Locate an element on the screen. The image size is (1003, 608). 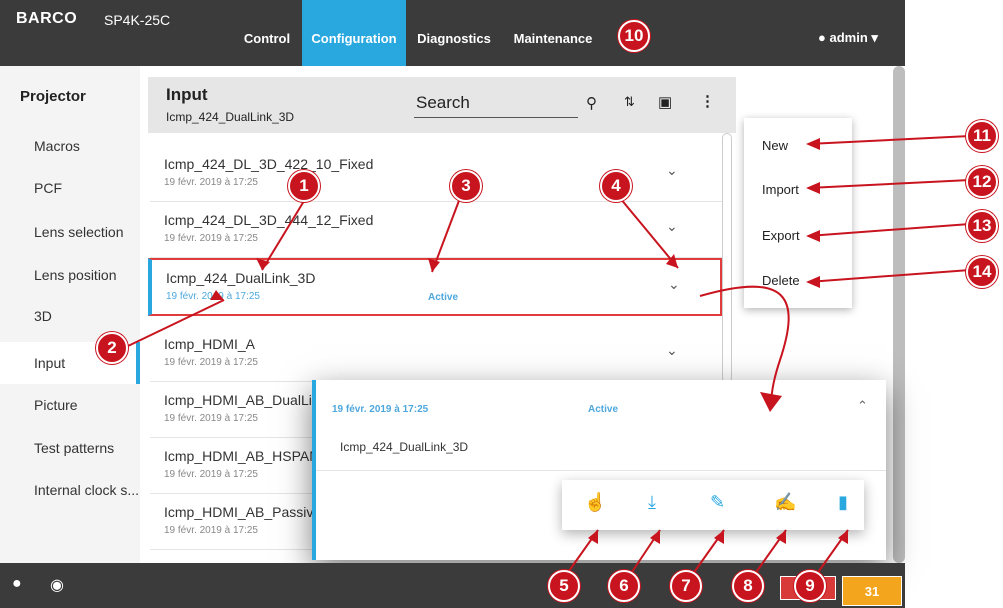
callout-badge: 10 is located at coordinates (634, 36).